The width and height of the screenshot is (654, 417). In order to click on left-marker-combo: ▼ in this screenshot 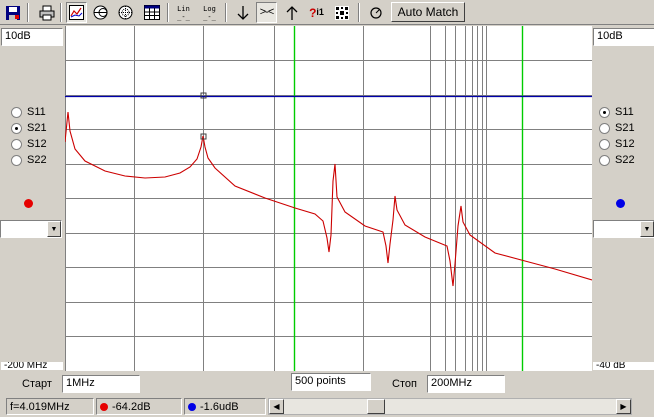, I will do `click(31, 229)`.